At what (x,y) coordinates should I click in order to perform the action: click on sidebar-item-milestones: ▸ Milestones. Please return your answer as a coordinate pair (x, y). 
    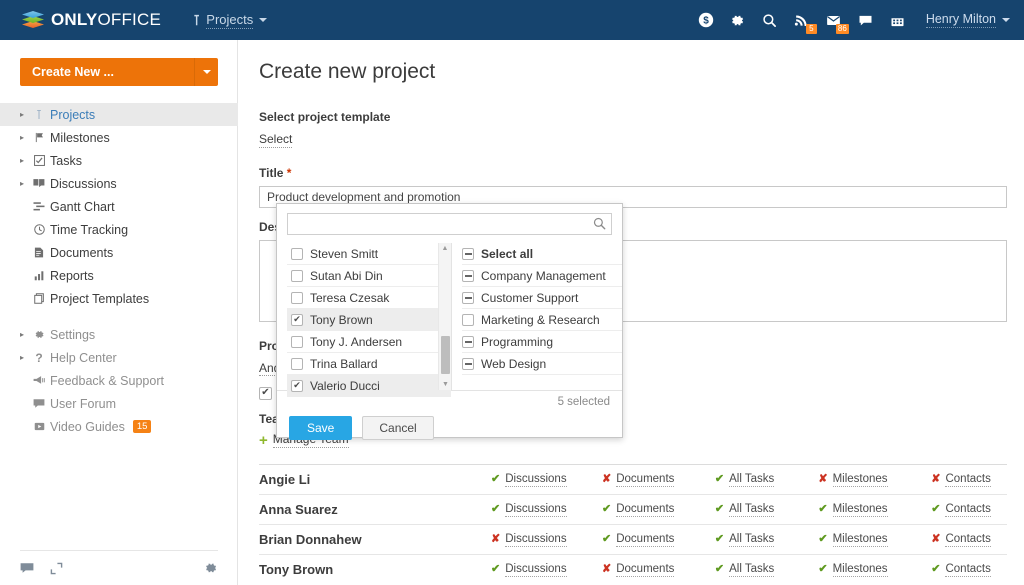
    Looking at the image, I should click on (119, 137).